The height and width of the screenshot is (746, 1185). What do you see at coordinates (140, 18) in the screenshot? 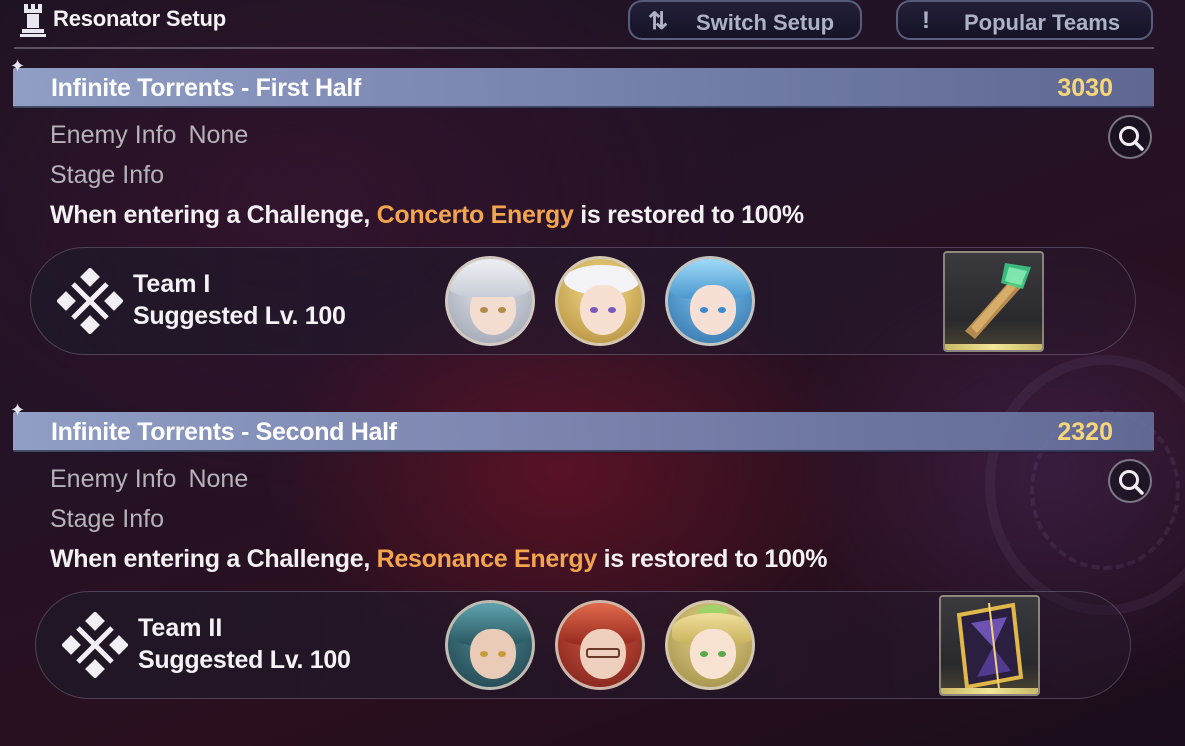
I see `page-title: Resonator Setup` at bounding box center [140, 18].